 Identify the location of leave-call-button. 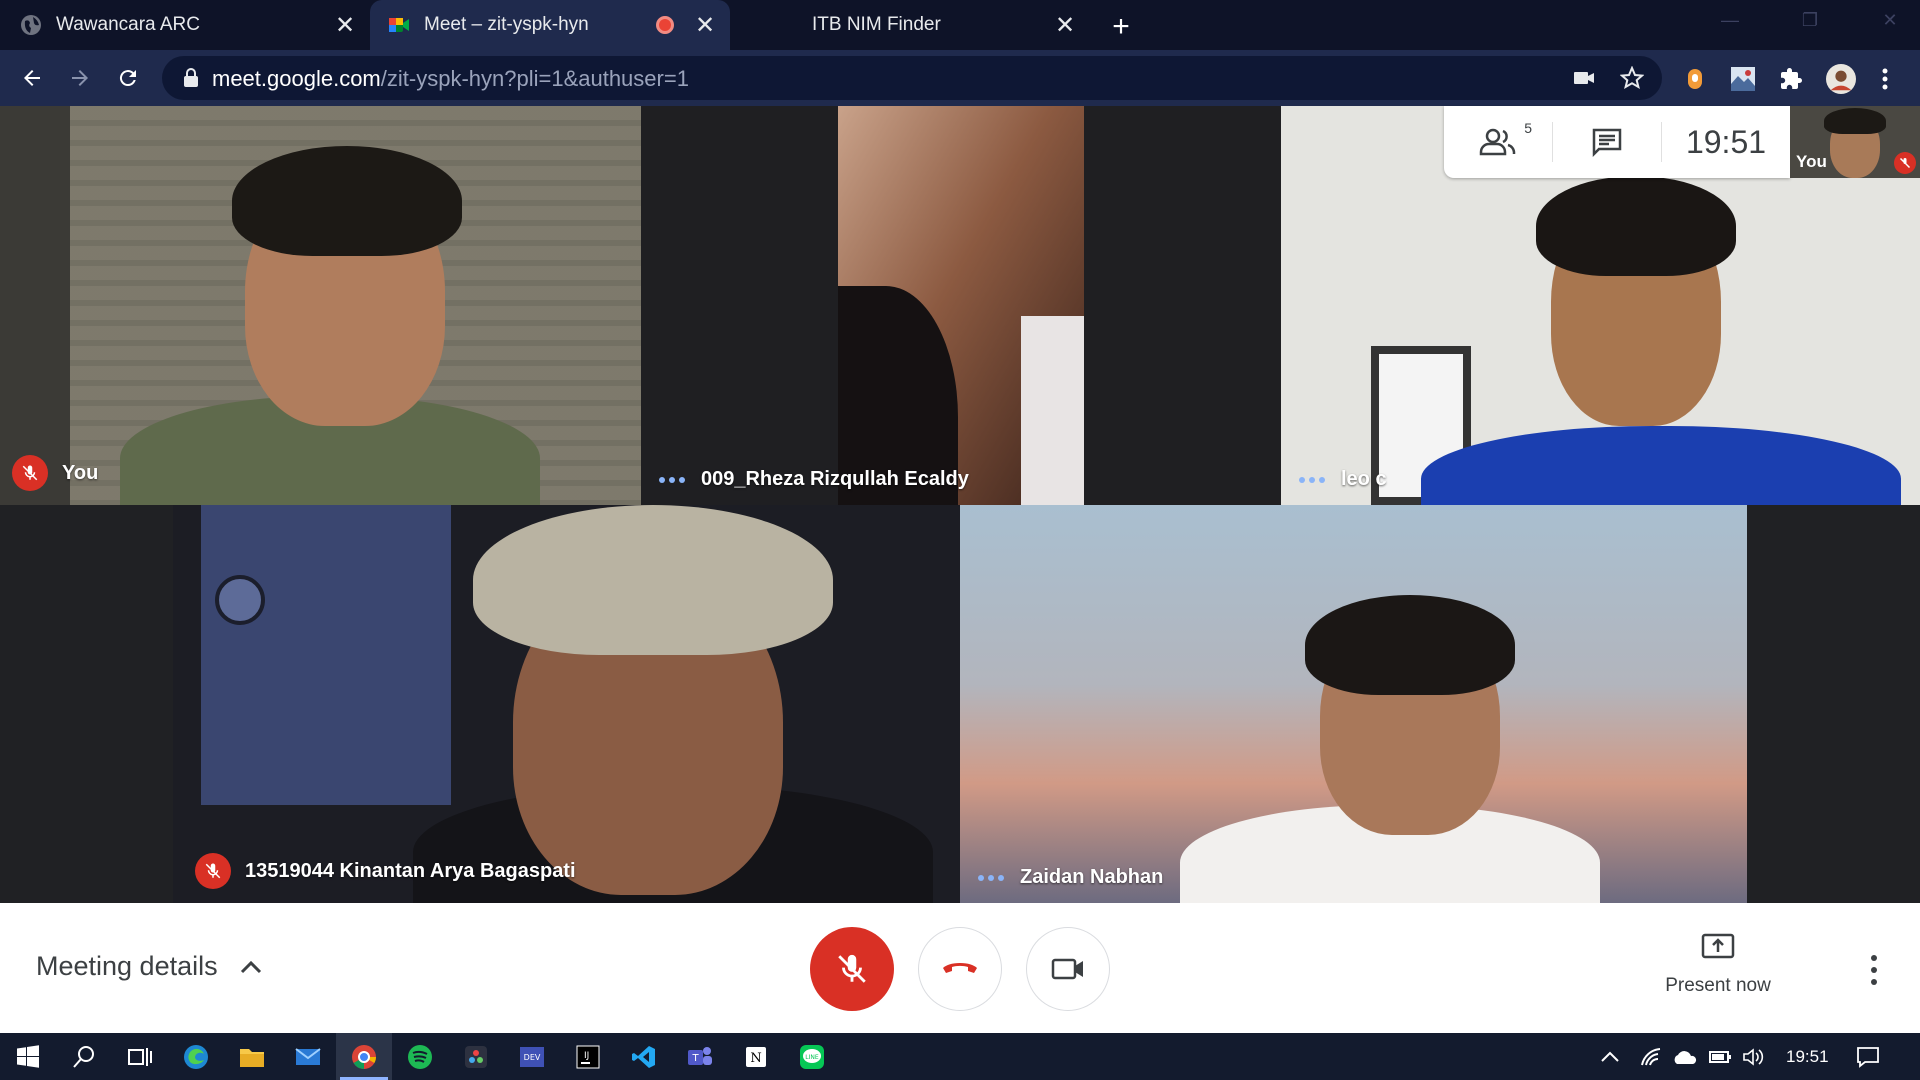
(960, 969).